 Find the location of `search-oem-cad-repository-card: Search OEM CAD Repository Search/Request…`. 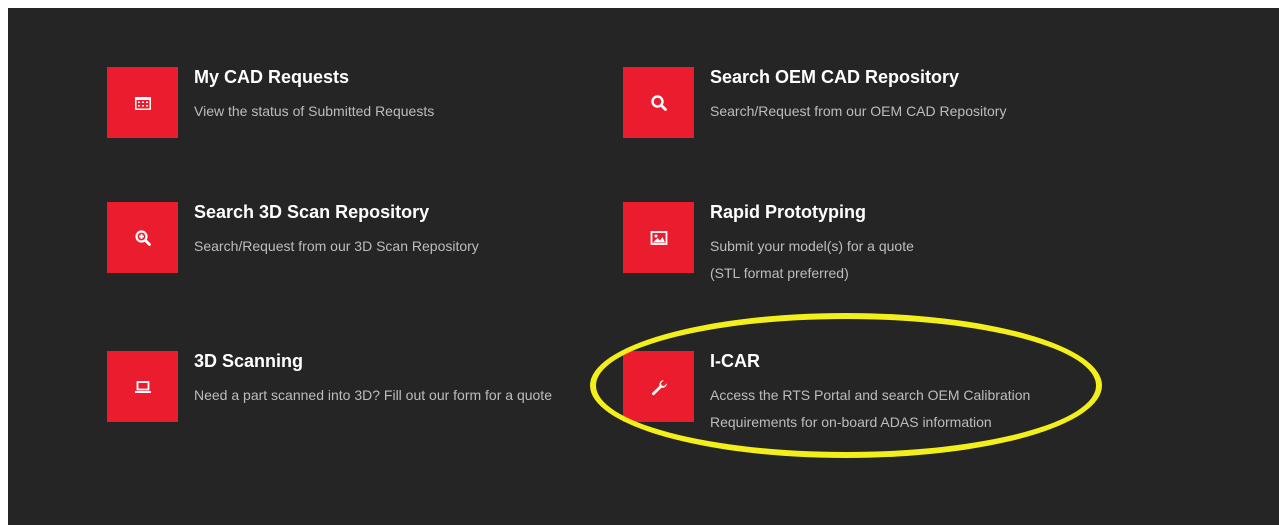

search-oem-cad-repository-card: Search OEM CAD Repository Search/Request… is located at coordinates (843, 103).